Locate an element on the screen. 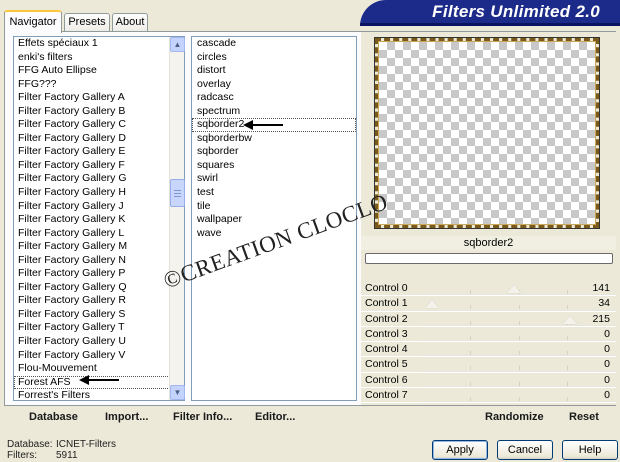  control-row: Control 6 0 is located at coordinates (488, 381).